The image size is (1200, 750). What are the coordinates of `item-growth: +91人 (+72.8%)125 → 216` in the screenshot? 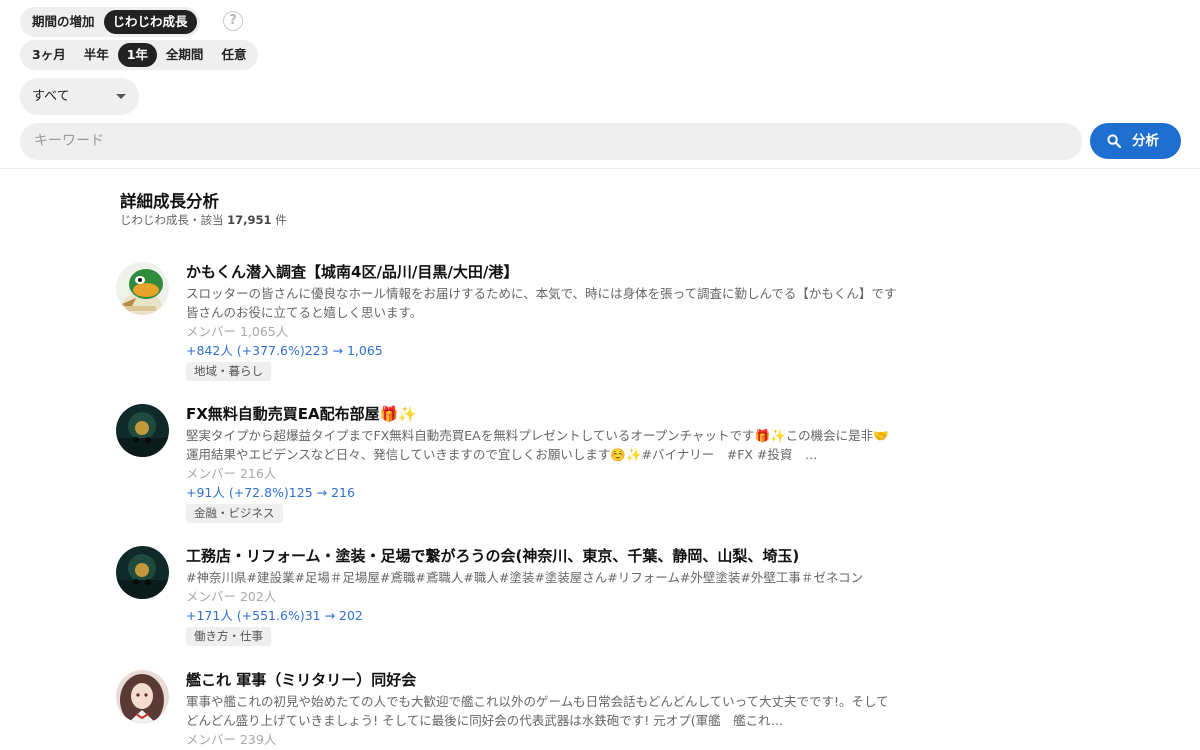 It's located at (270, 492).